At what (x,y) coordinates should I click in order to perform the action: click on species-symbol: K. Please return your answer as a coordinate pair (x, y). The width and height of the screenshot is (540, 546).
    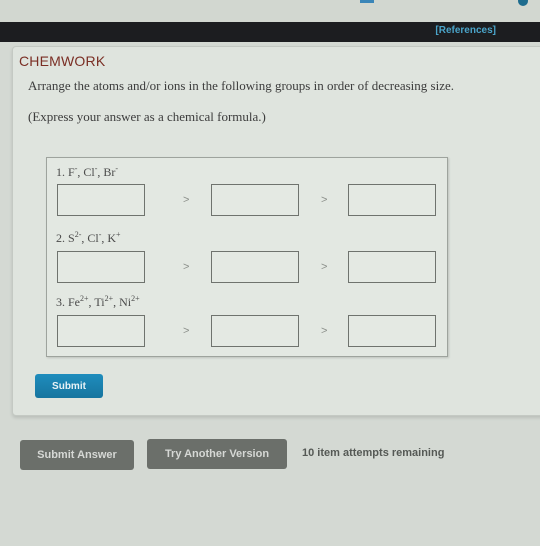
    Looking at the image, I should click on (112, 238).